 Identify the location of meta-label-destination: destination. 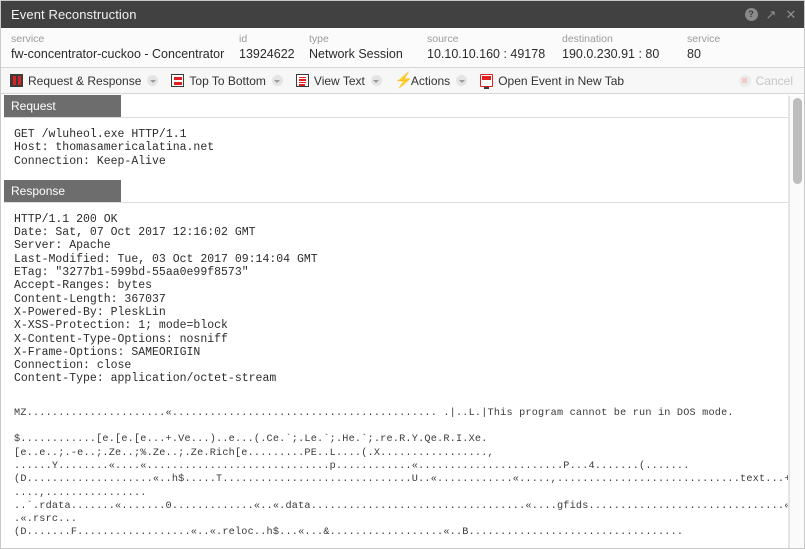
(587, 39).